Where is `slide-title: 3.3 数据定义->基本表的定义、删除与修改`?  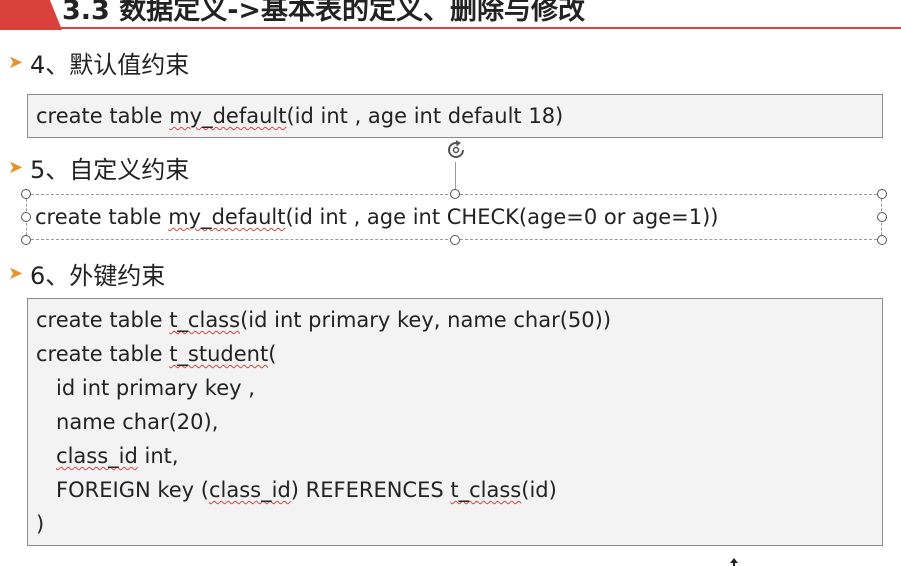 slide-title: 3.3 数据定义->基本表的定义、删除与修改 is located at coordinates (324, 13).